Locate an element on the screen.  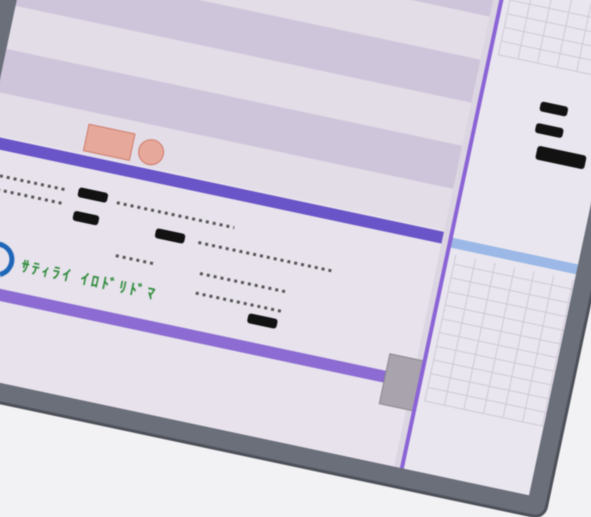
info-grid is located at coordinates (544, 40).